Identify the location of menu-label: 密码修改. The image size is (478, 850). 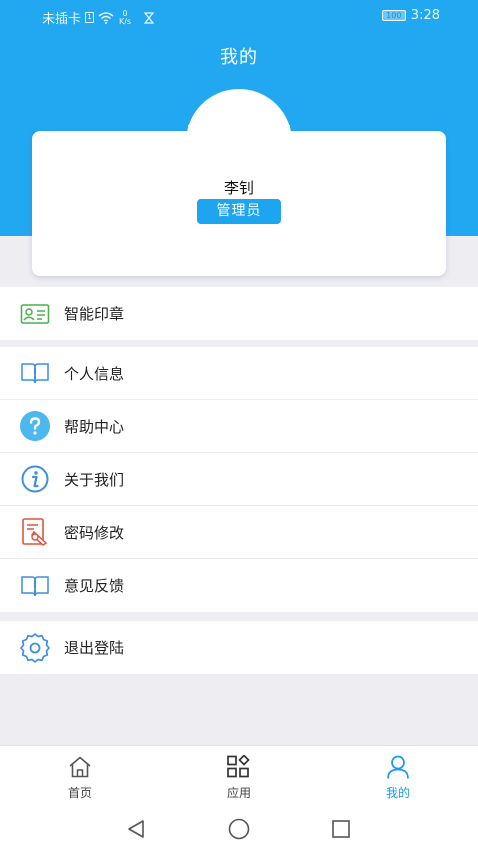
(94, 532).